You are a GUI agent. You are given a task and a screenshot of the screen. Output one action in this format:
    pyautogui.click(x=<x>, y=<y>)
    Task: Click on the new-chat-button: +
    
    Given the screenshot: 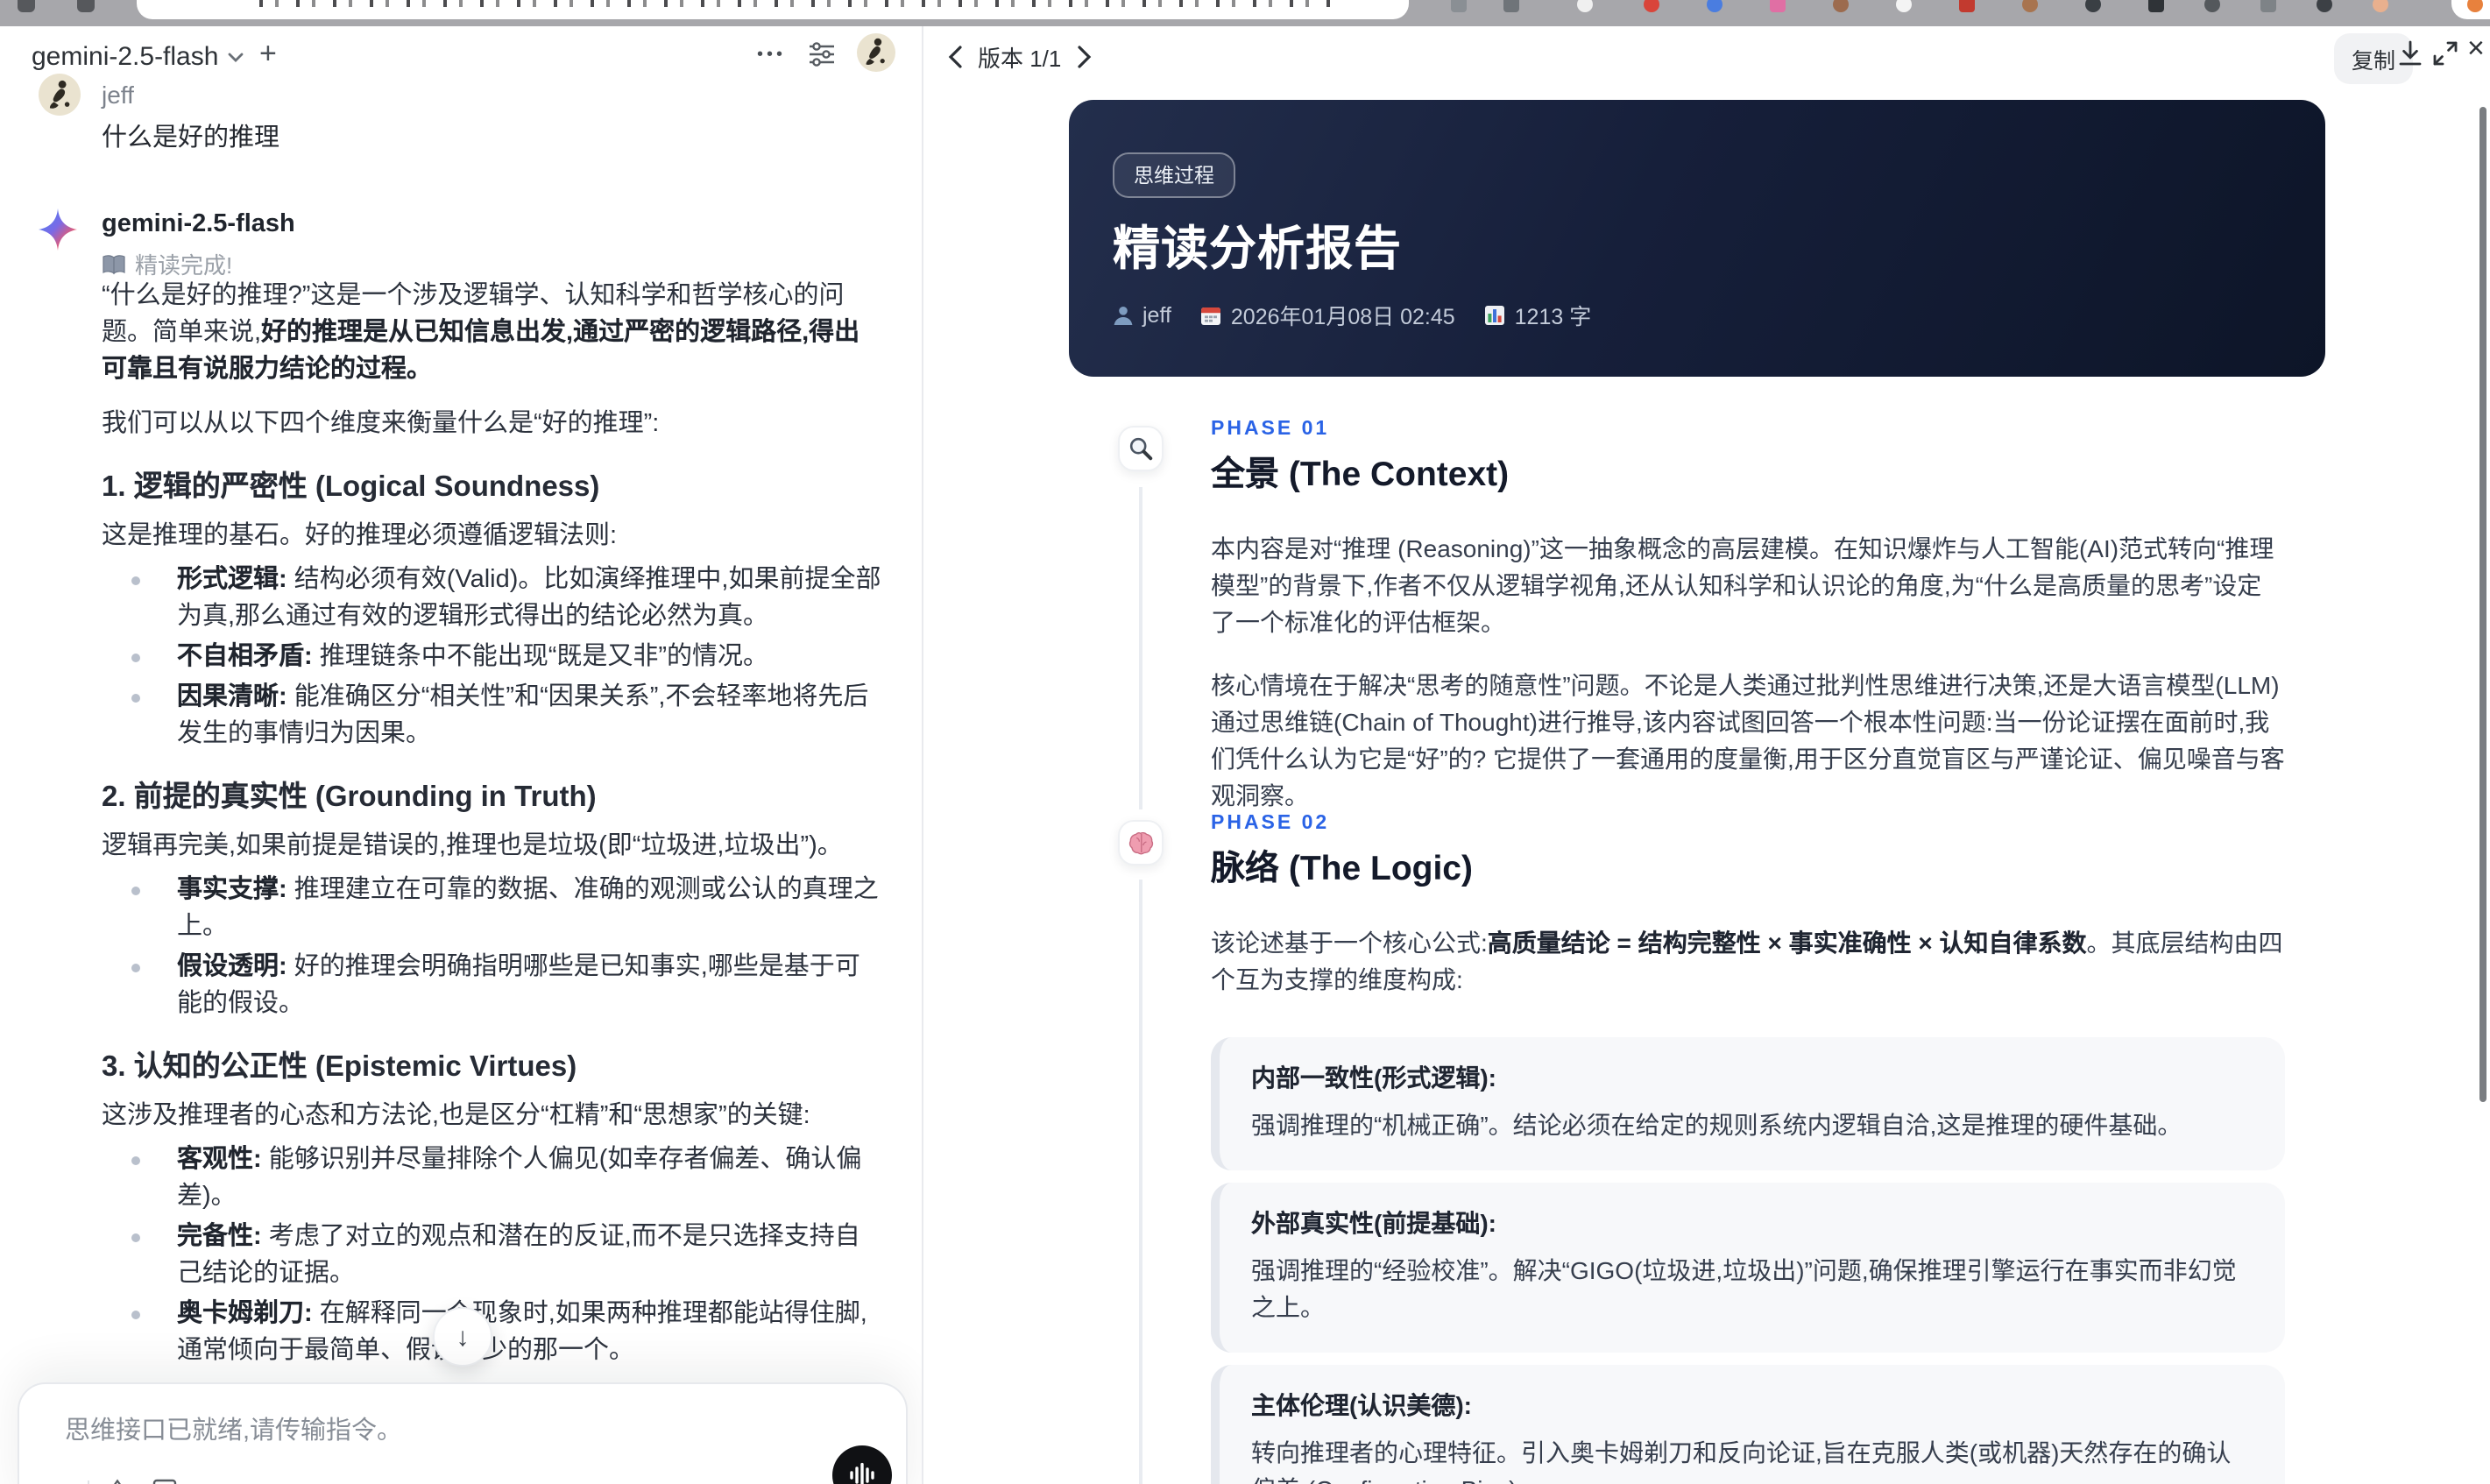 What is the action you would take?
    pyautogui.click(x=268, y=54)
    